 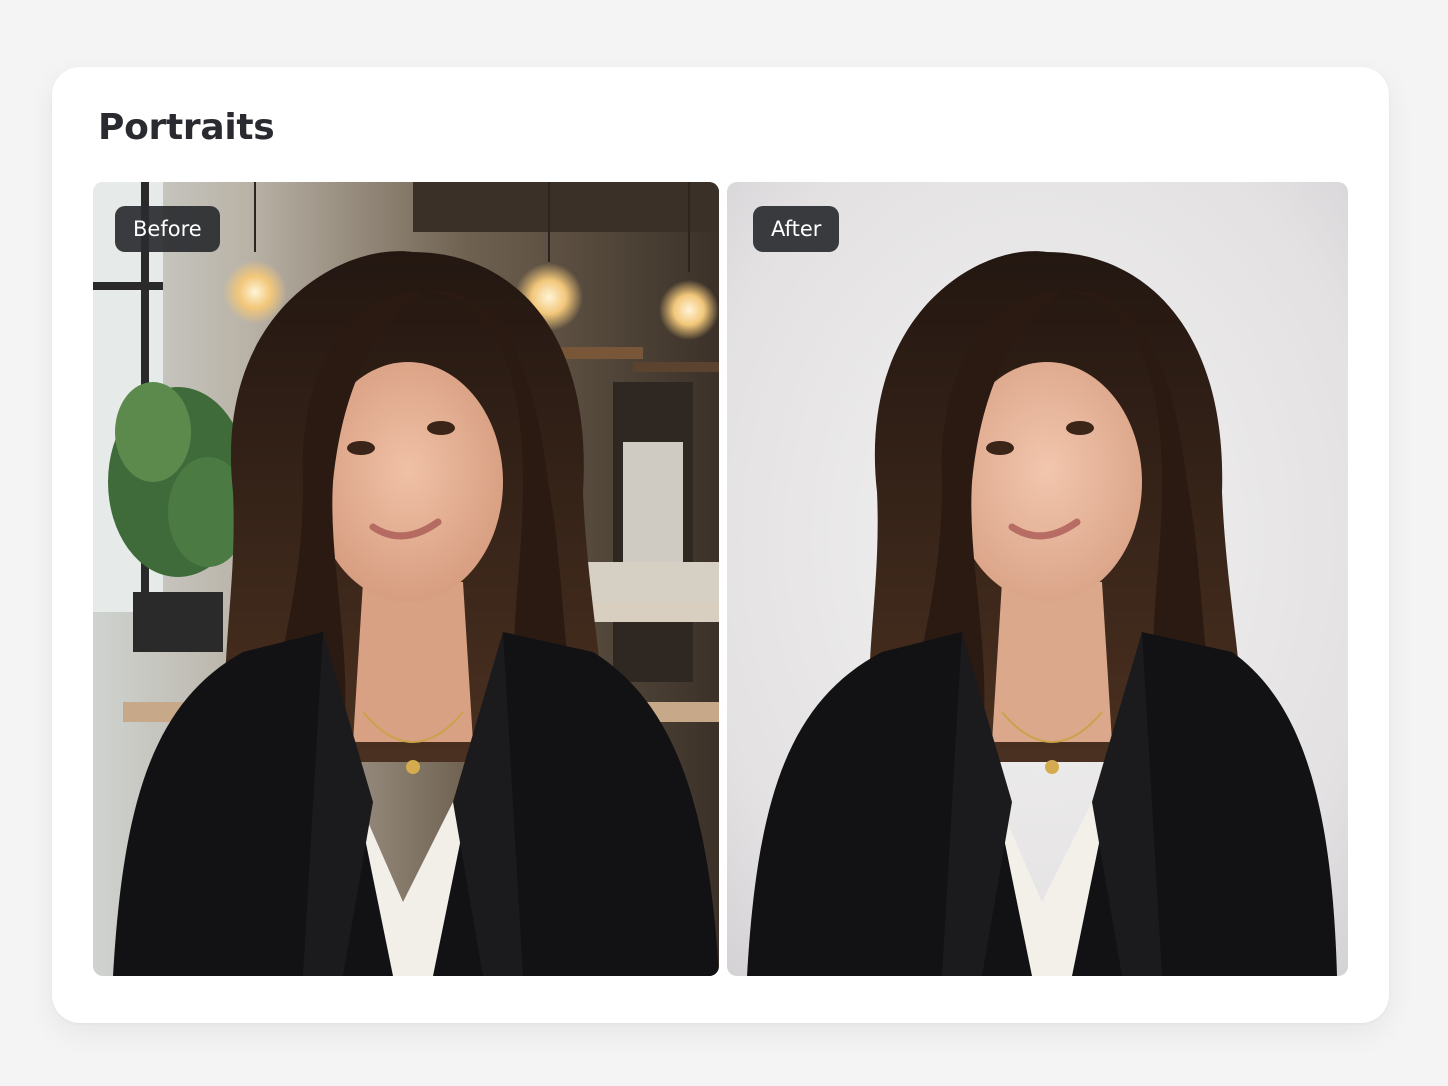 I want to click on before-badge: Before, so click(x=167, y=229).